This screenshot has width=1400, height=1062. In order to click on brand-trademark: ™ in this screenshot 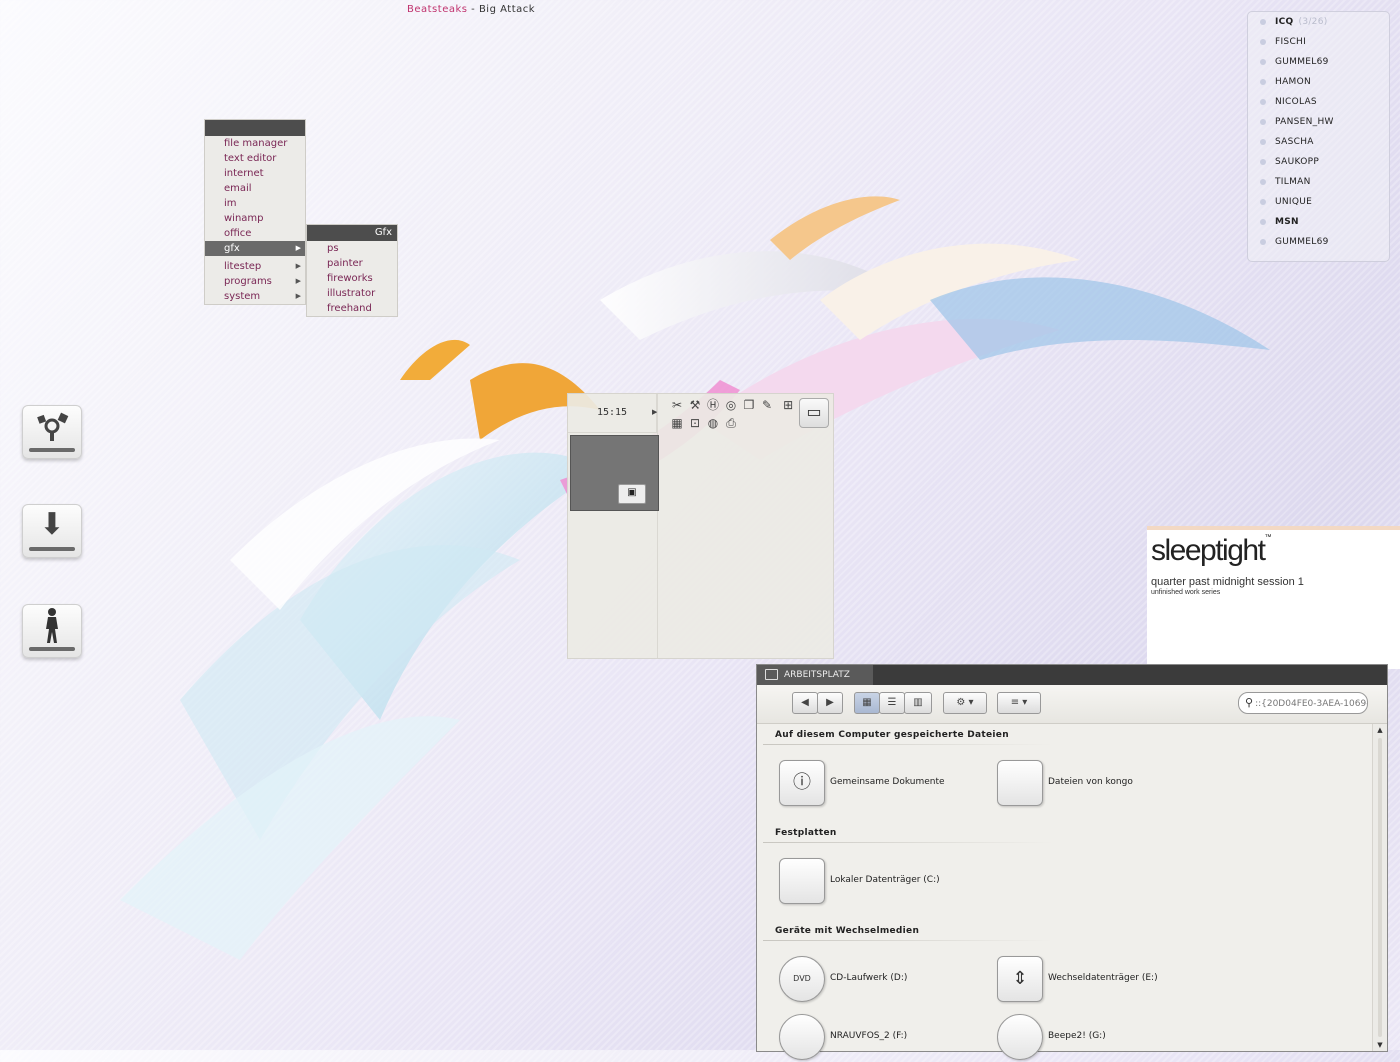, I will do `click(1267, 537)`.